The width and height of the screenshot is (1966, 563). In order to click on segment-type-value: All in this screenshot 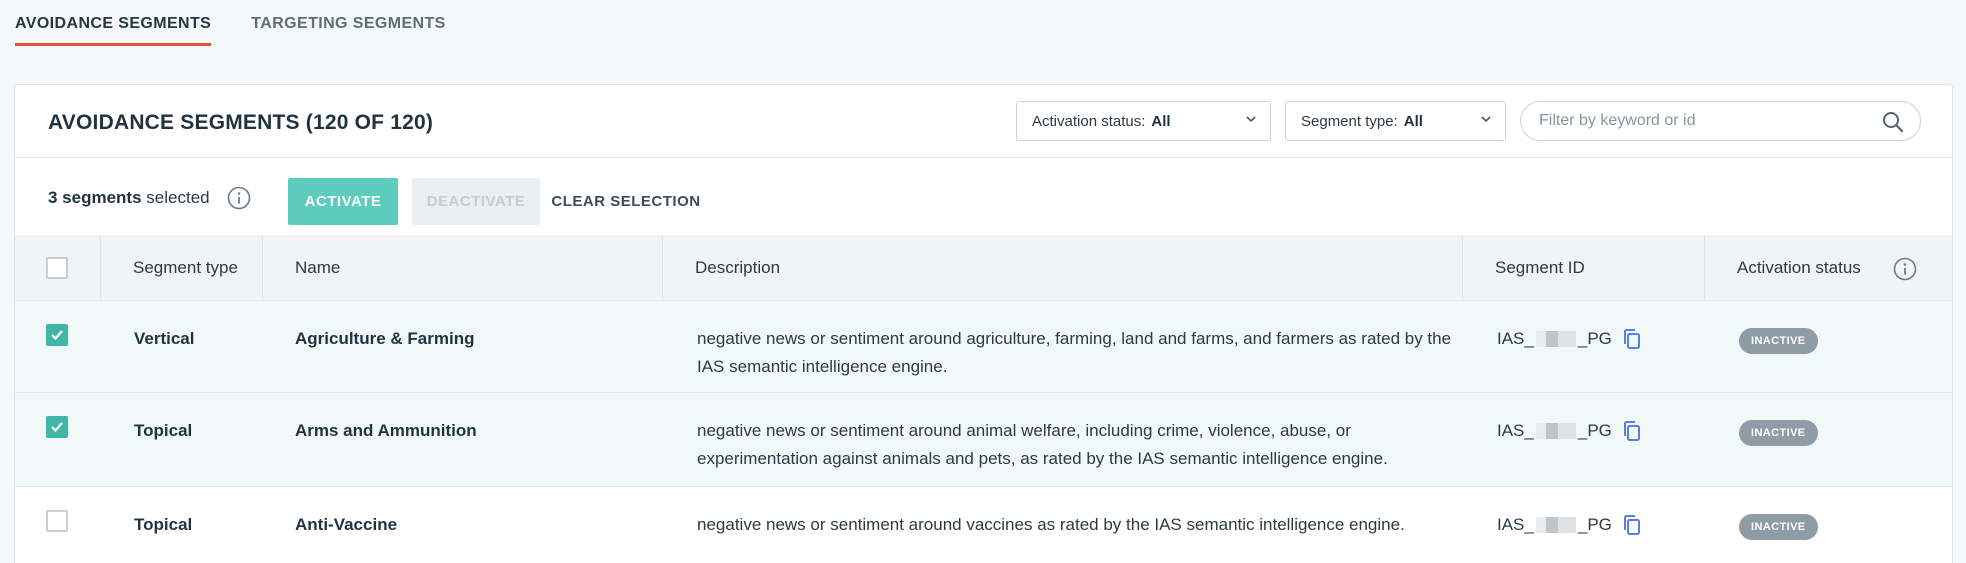, I will do `click(1413, 121)`.